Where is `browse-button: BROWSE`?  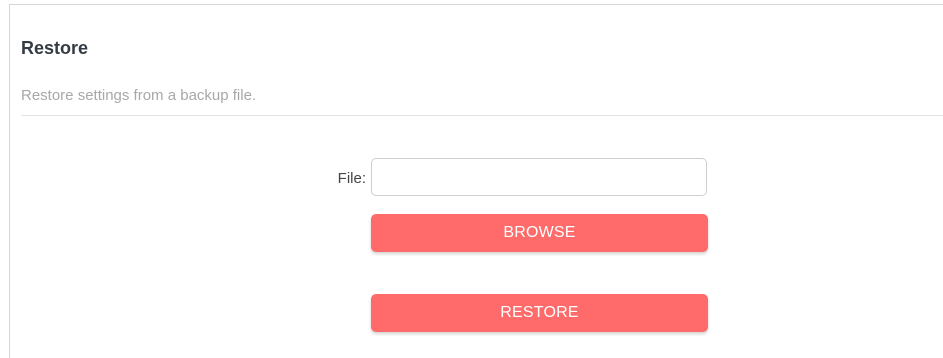 browse-button: BROWSE is located at coordinates (539, 233).